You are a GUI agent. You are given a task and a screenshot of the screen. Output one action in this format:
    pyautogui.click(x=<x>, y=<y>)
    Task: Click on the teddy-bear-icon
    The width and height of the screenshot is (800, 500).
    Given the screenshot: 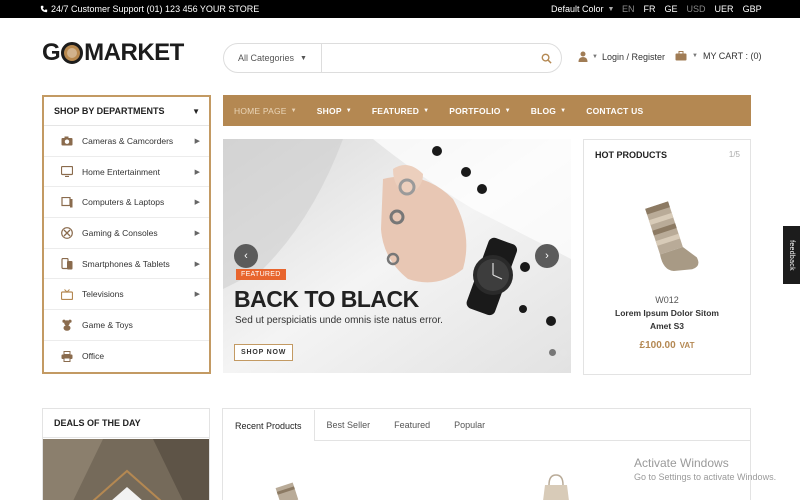 What is the action you would take?
    pyautogui.click(x=67, y=325)
    